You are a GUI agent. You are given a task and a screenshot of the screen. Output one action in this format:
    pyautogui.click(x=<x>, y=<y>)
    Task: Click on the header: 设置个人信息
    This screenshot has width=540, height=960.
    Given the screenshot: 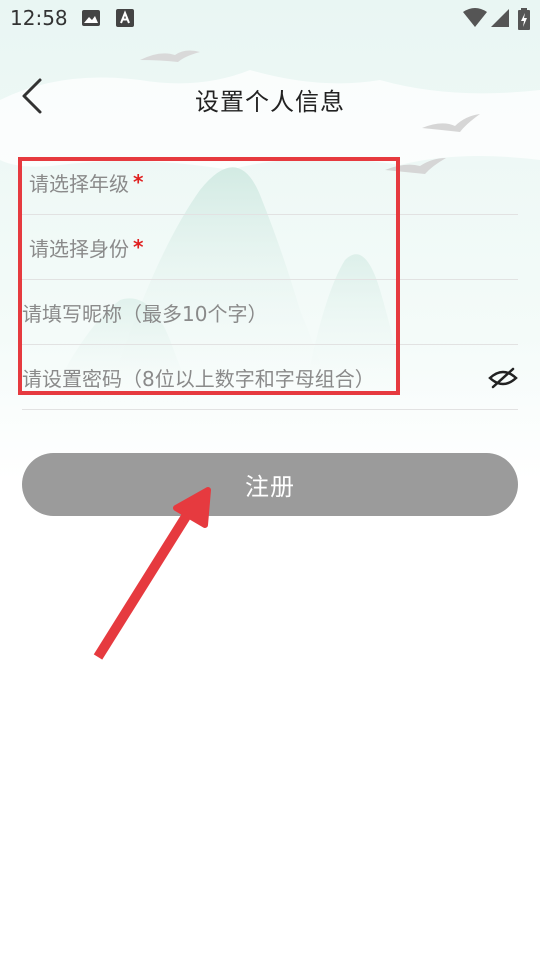 What is the action you would take?
    pyautogui.click(x=270, y=96)
    